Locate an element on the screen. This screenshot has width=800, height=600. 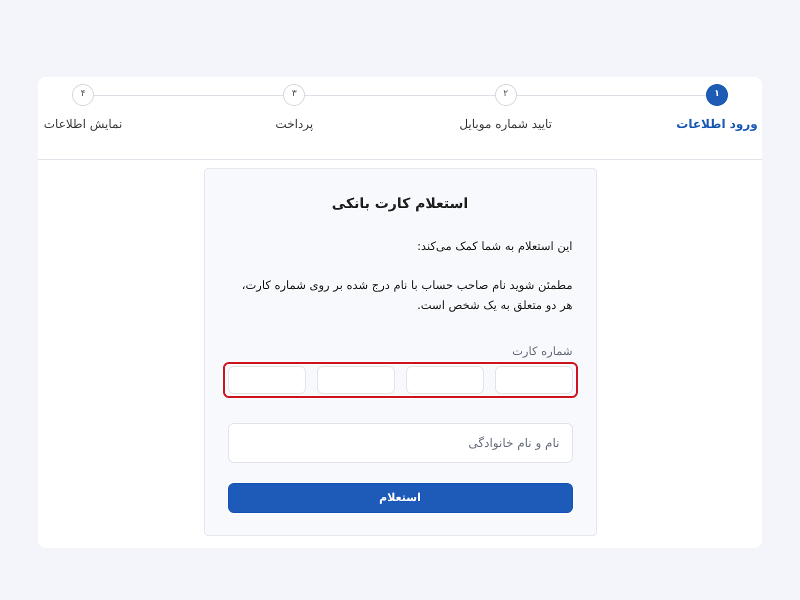
step-label: ورود اطلاعات is located at coordinates (717, 124).